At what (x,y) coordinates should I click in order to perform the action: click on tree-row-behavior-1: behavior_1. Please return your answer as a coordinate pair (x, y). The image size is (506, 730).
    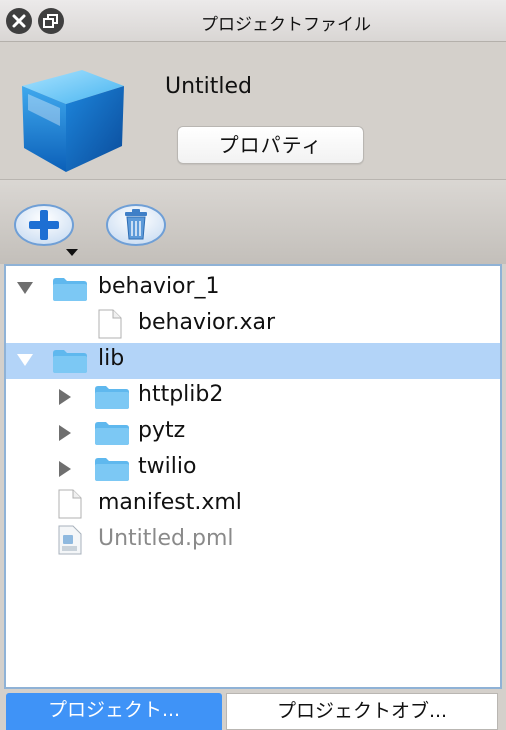
    Looking at the image, I should click on (253, 289).